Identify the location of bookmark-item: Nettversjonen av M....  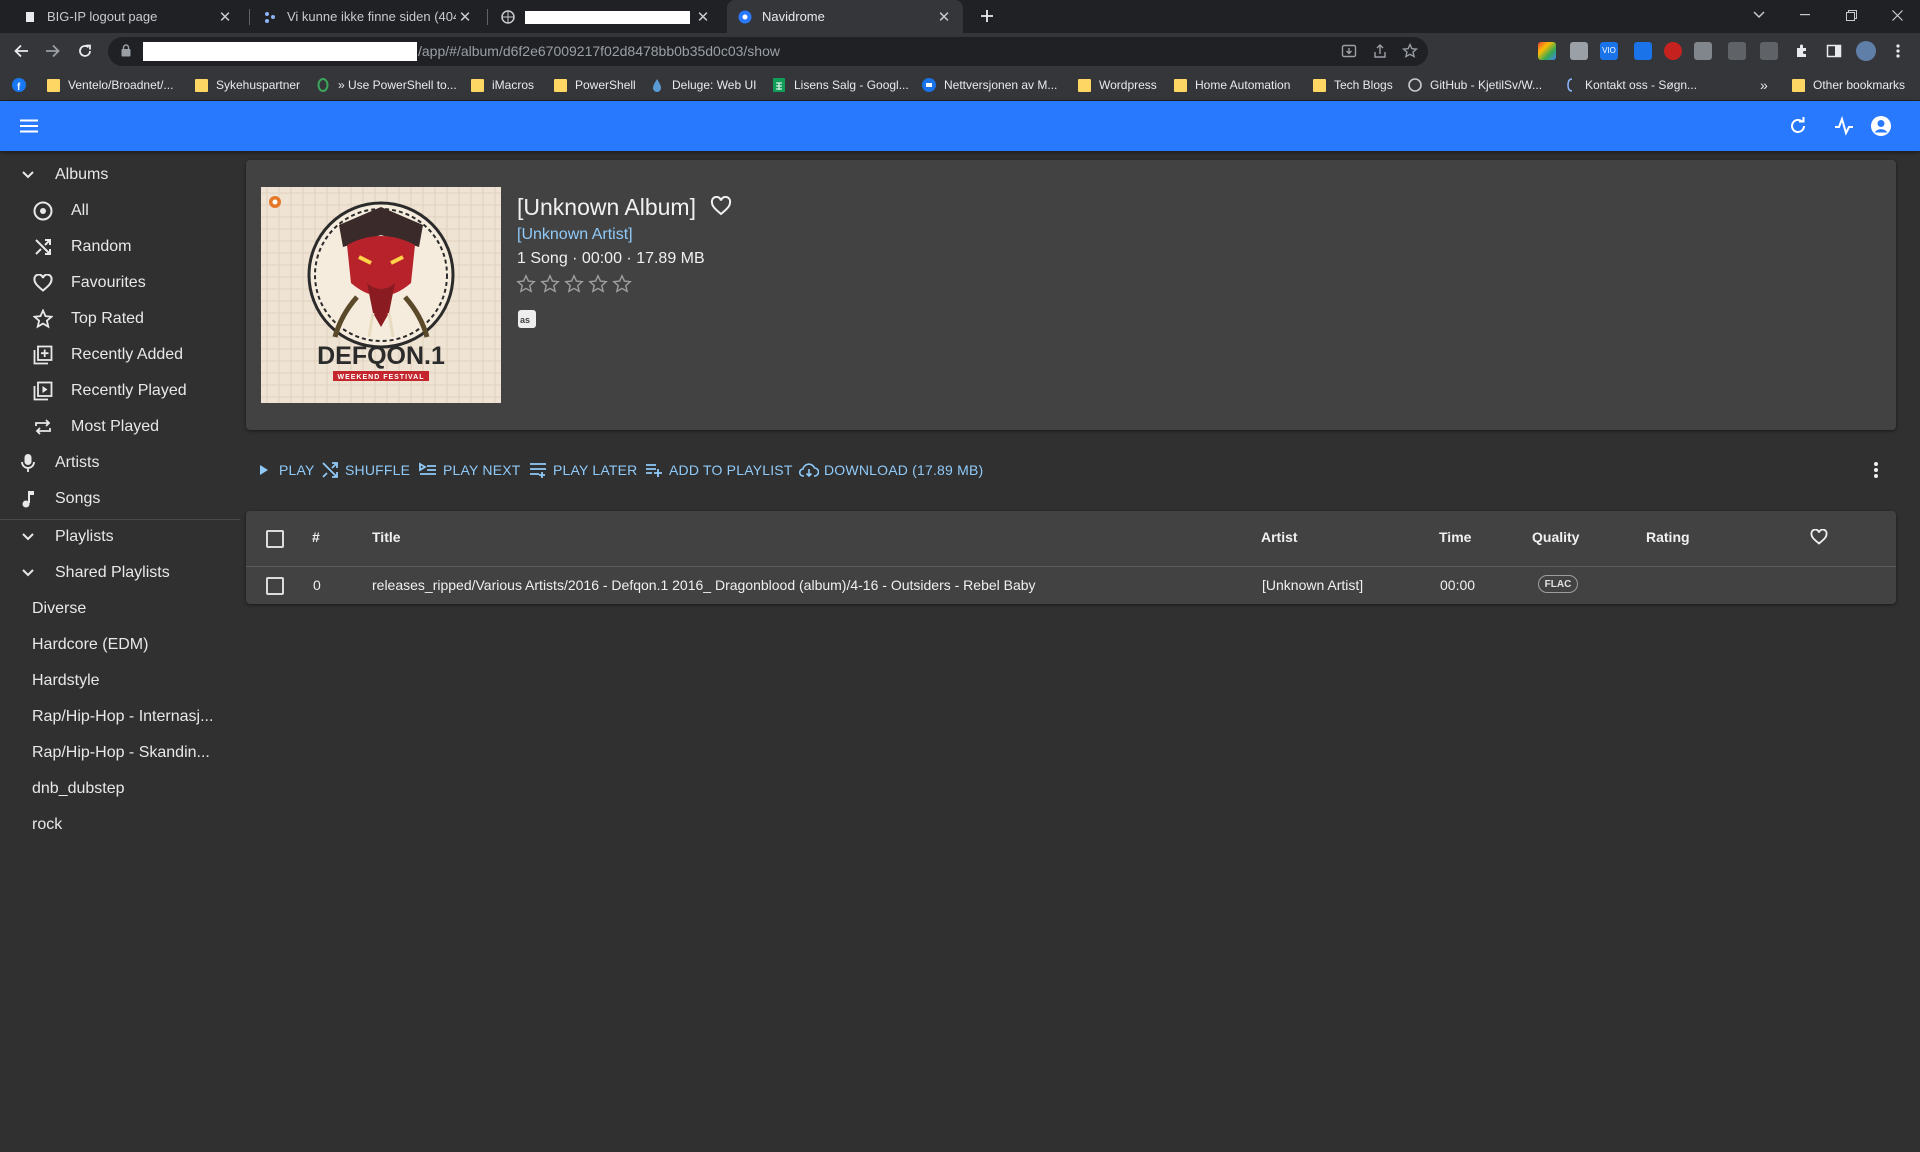
(989, 85).